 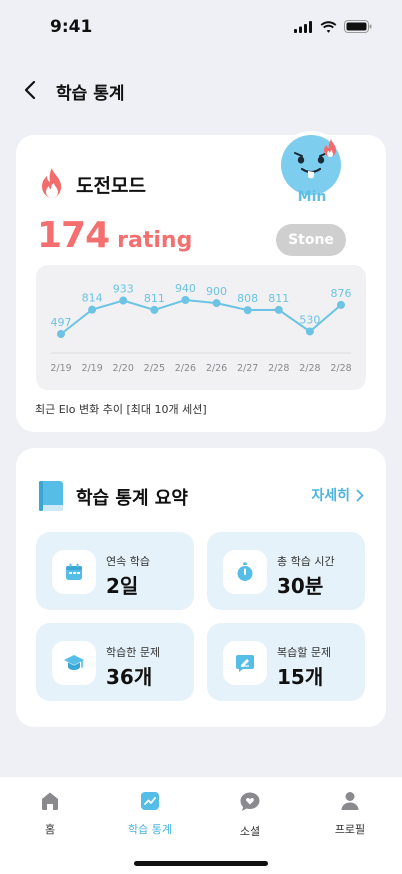 What do you see at coordinates (90, 94) in the screenshot?
I see `page-title: 학습 통계` at bounding box center [90, 94].